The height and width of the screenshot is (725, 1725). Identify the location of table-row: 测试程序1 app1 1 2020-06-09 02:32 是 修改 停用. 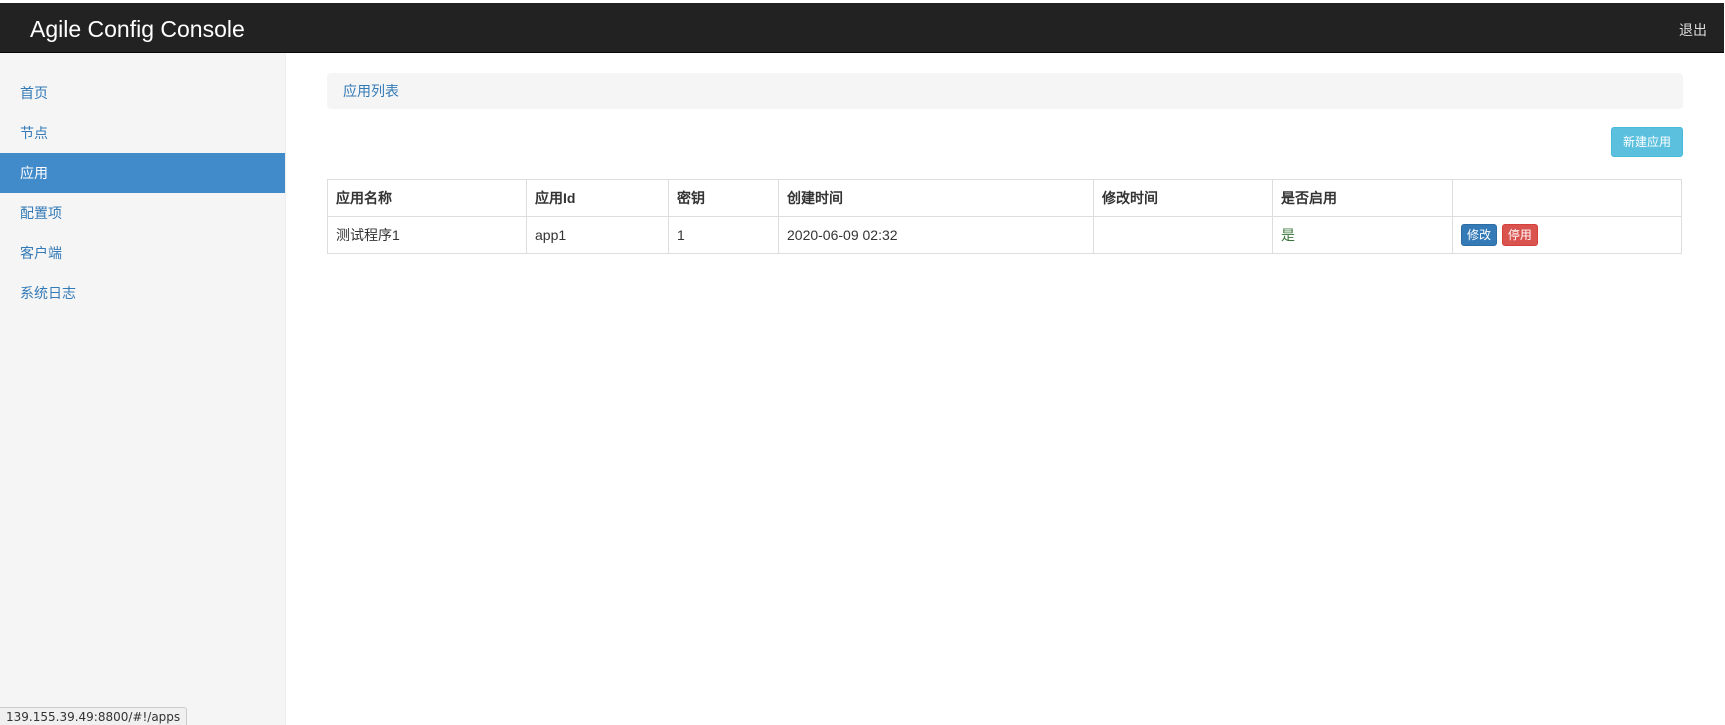
(1004, 235).